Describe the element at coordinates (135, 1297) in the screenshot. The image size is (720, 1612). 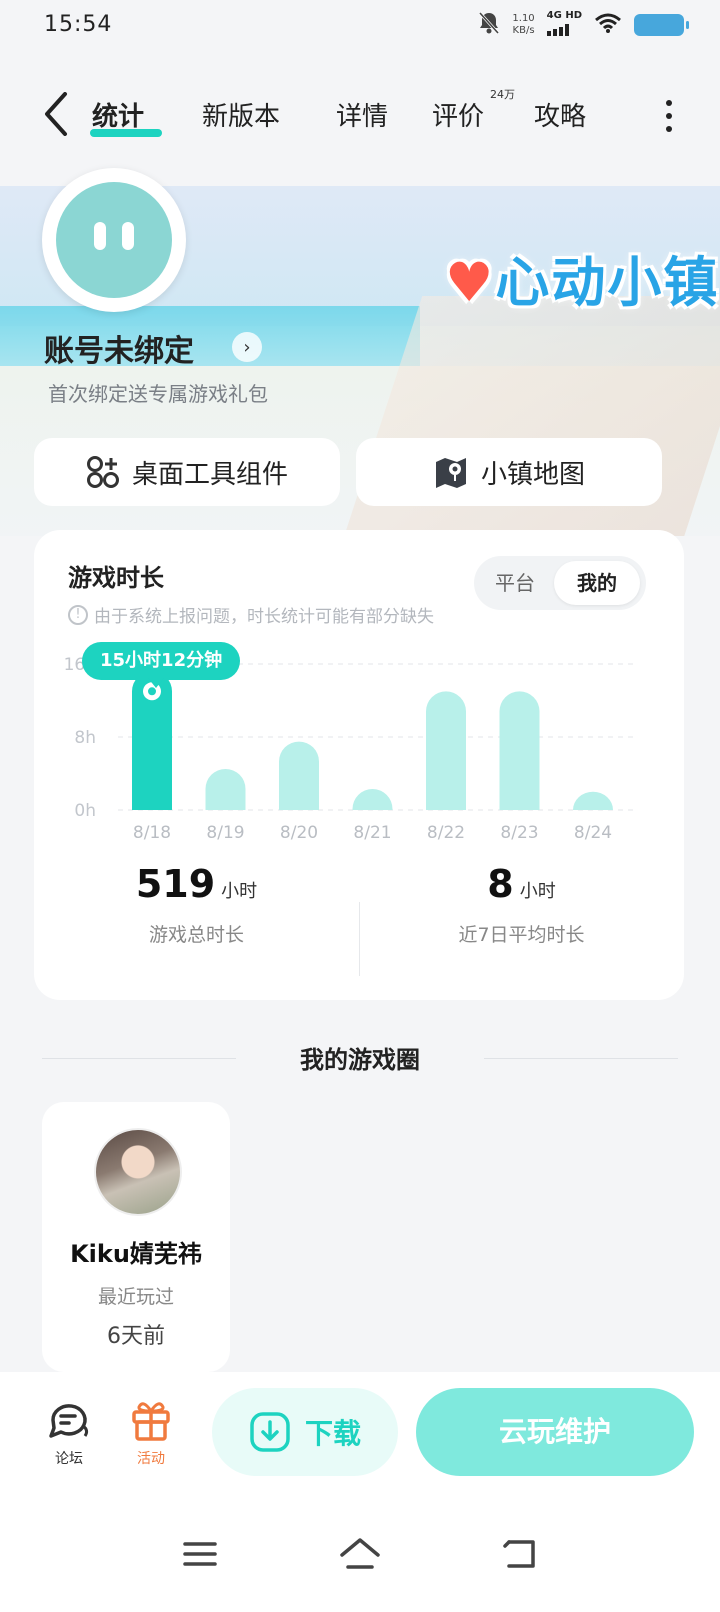
I see `friend-status: 最近玩过` at that location.